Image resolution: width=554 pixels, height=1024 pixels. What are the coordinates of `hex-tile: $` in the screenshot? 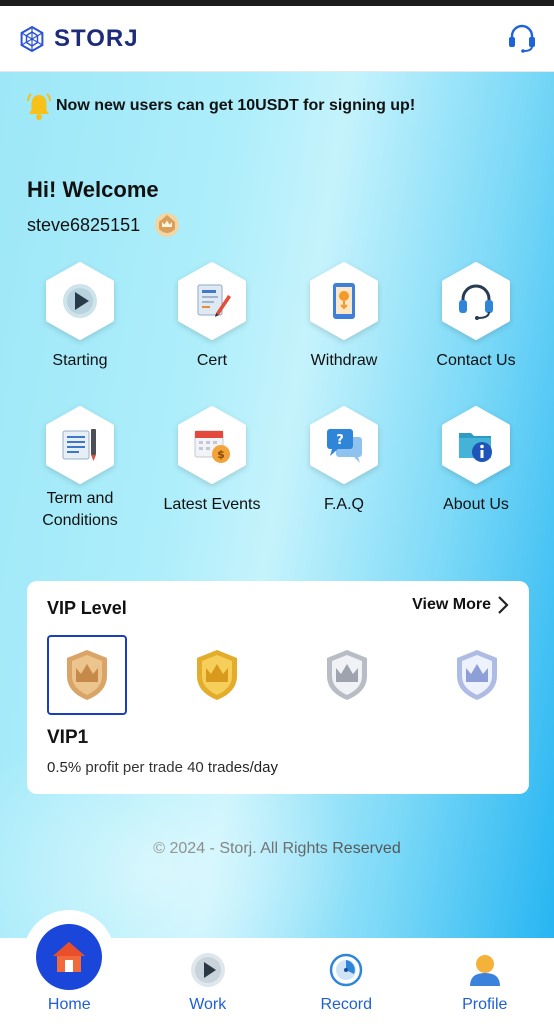 It's located at (212, 445).